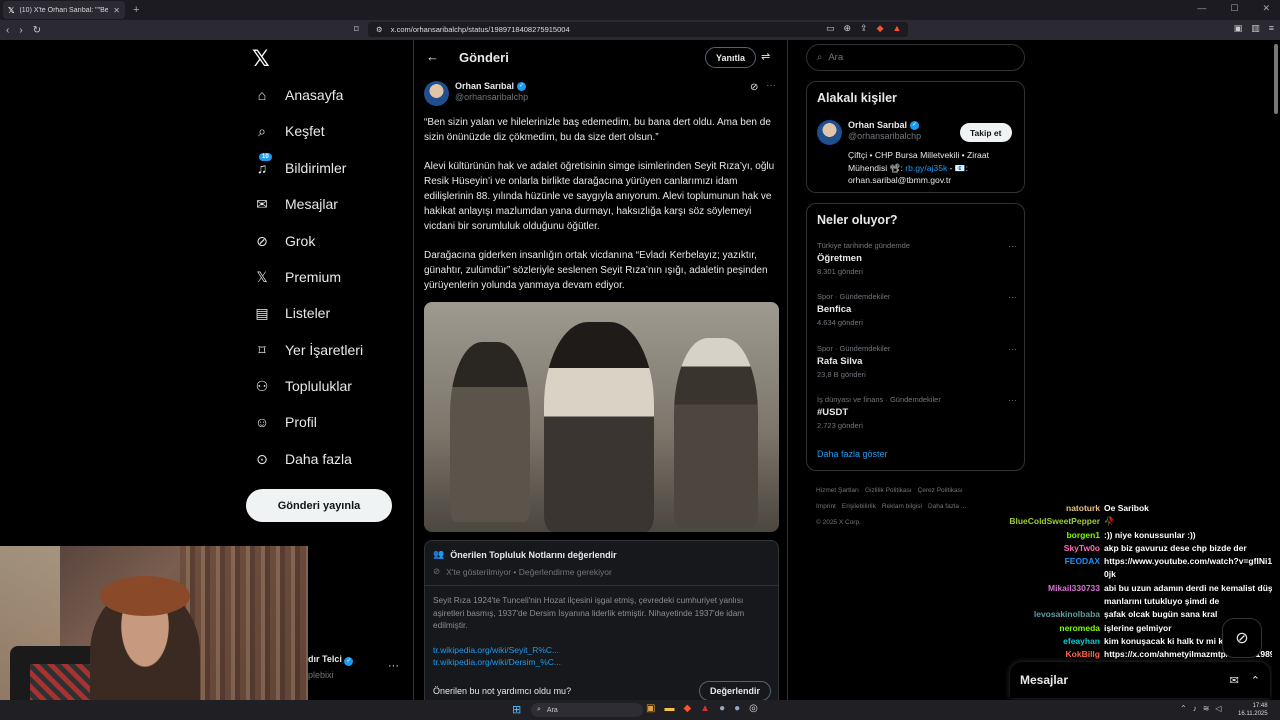 The height and width of the screenshot is (720, 1280). I want to click on volume-icon: ◁, so click(1218, 708).